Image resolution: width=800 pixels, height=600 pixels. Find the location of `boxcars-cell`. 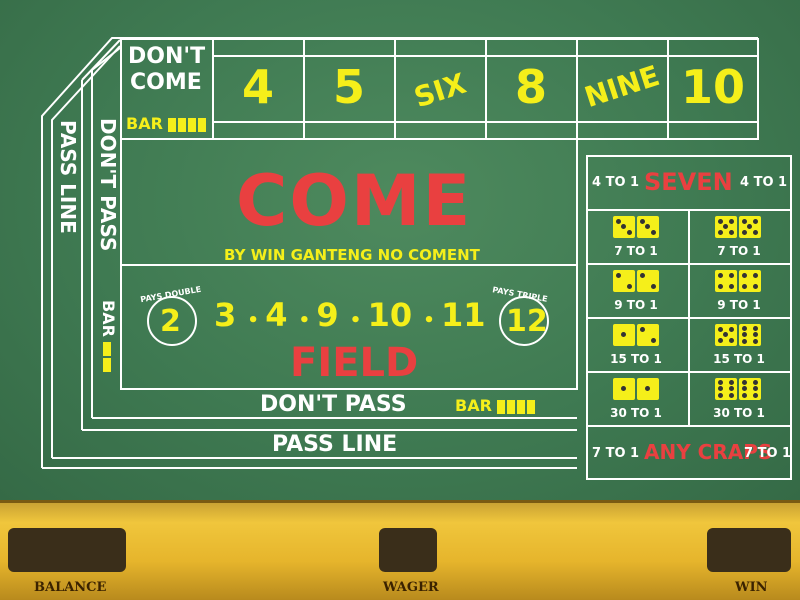

boxcars-cell is located at coordinates (738, 389).